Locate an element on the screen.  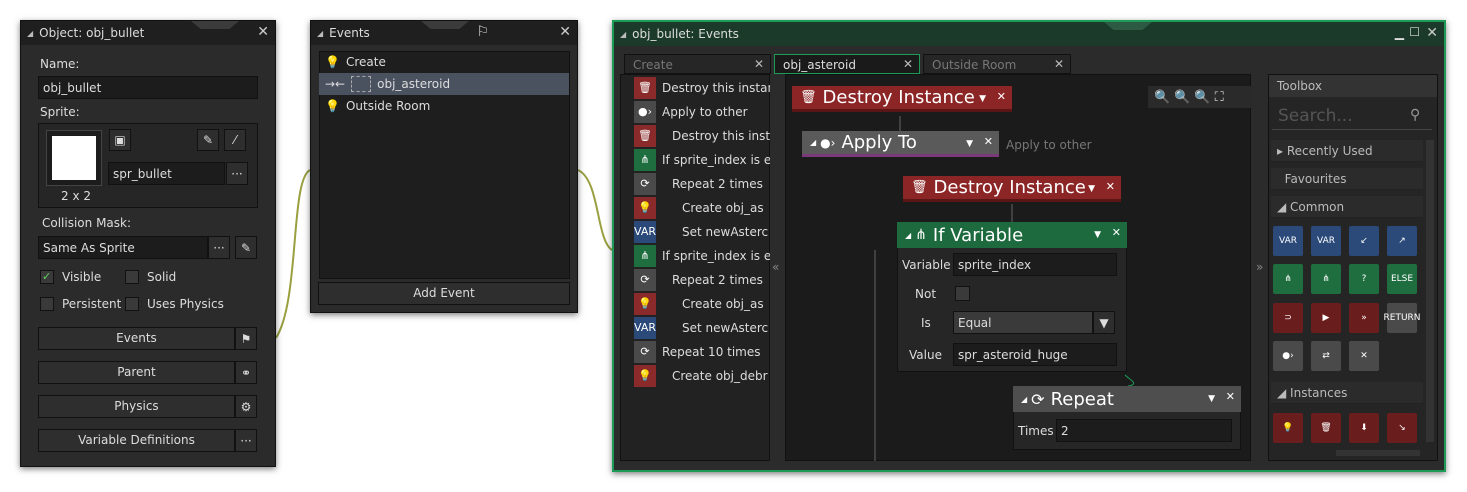
jump-to-point-tool-icon: ↘ is located at coordinates (1402, 428).